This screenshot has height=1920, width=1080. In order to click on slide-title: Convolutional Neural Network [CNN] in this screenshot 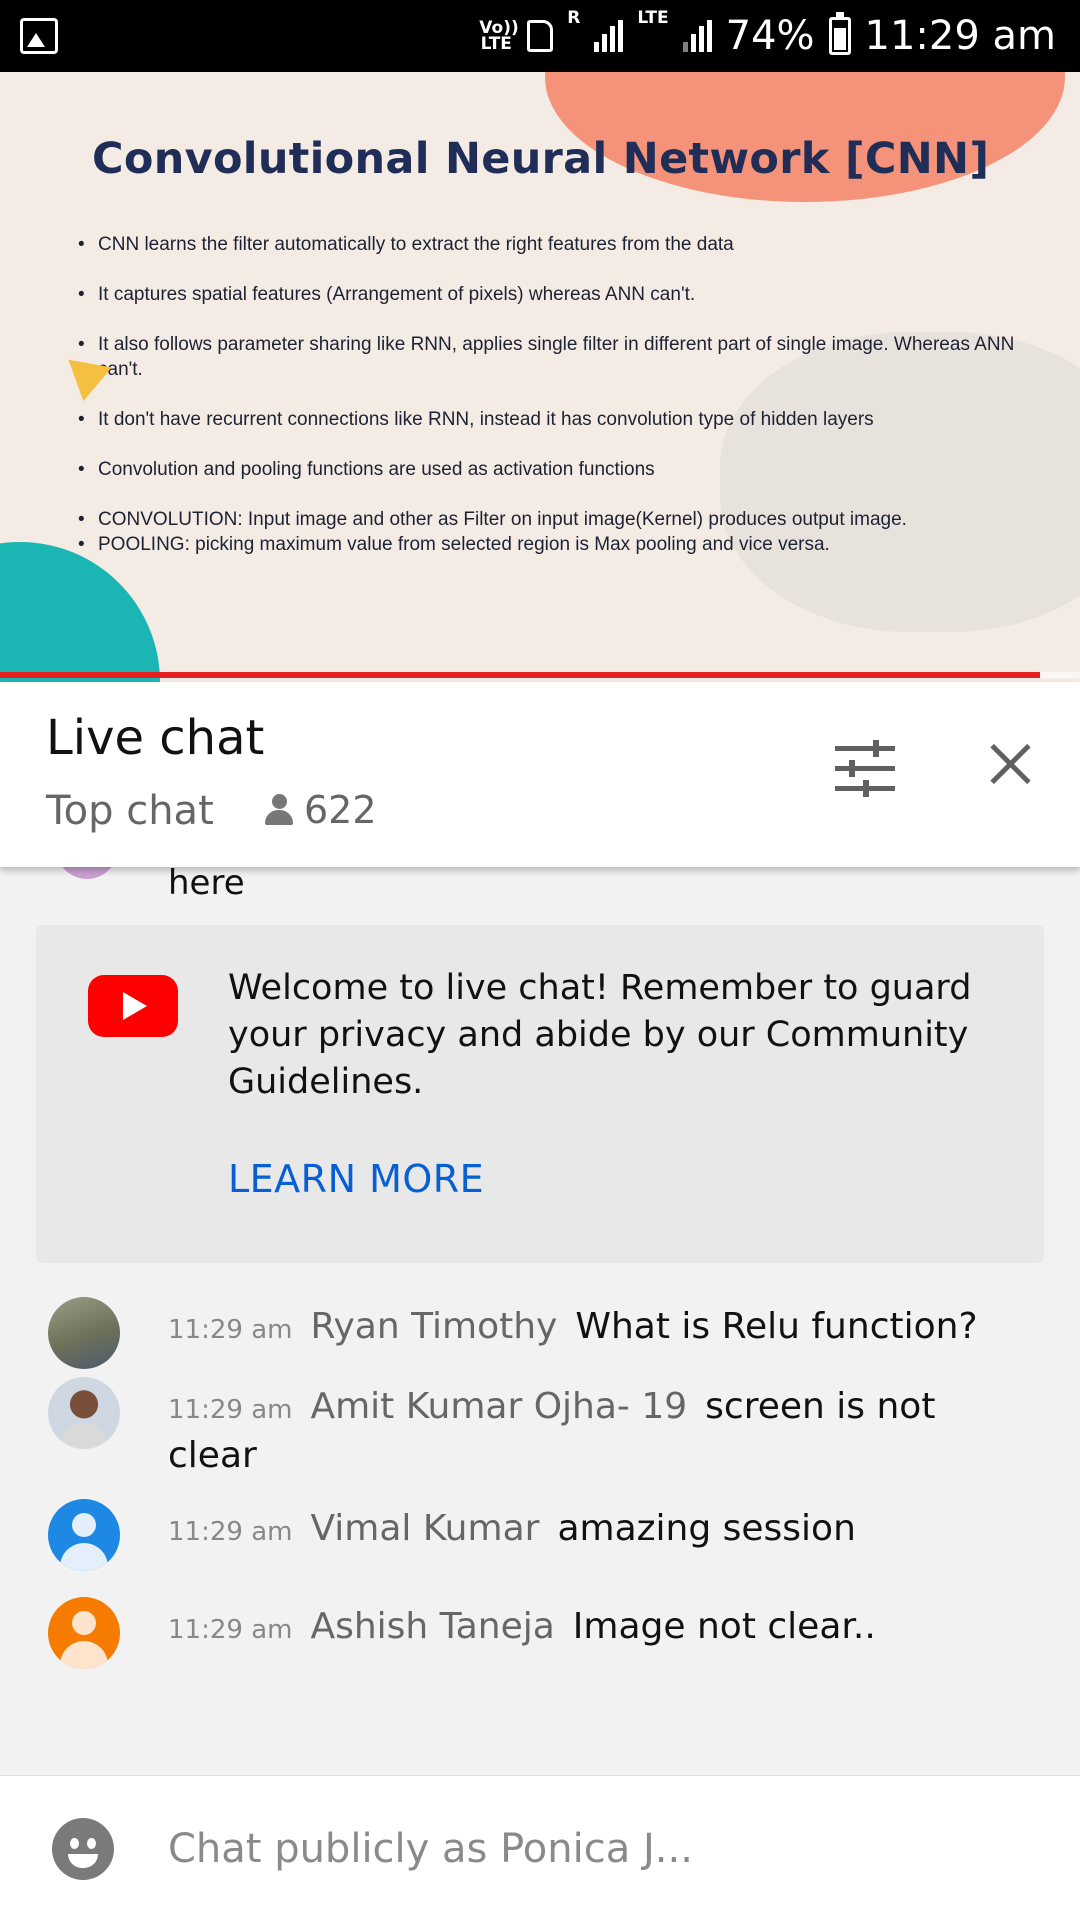, I will do `click(541, 159)`.